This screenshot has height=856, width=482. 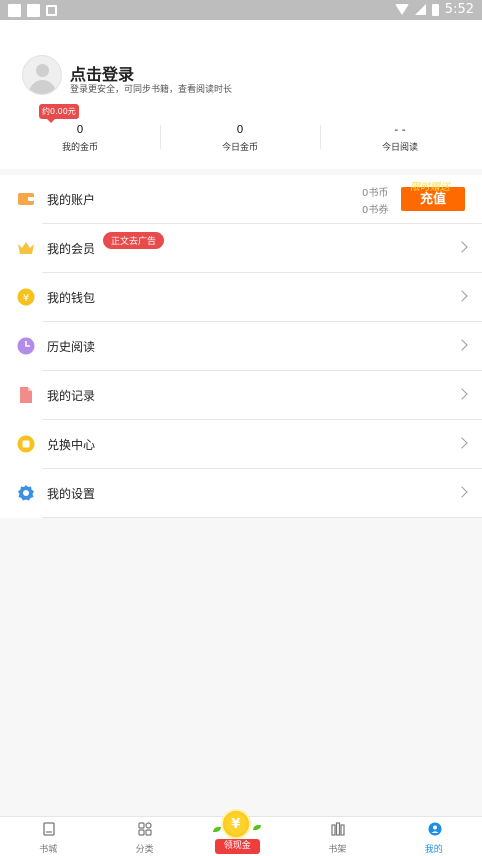 I want to click on tab-label: 书架, so click(x=337, y=850).